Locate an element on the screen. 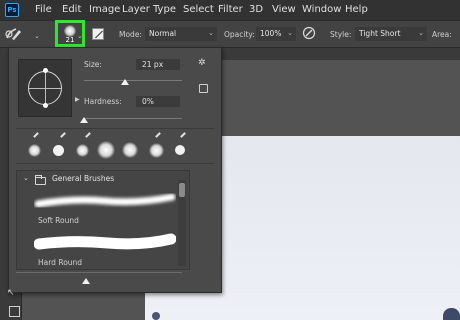 The width and height of the screenshot is (460, 320). menu-image: Image is located at coordinates (104, 9).